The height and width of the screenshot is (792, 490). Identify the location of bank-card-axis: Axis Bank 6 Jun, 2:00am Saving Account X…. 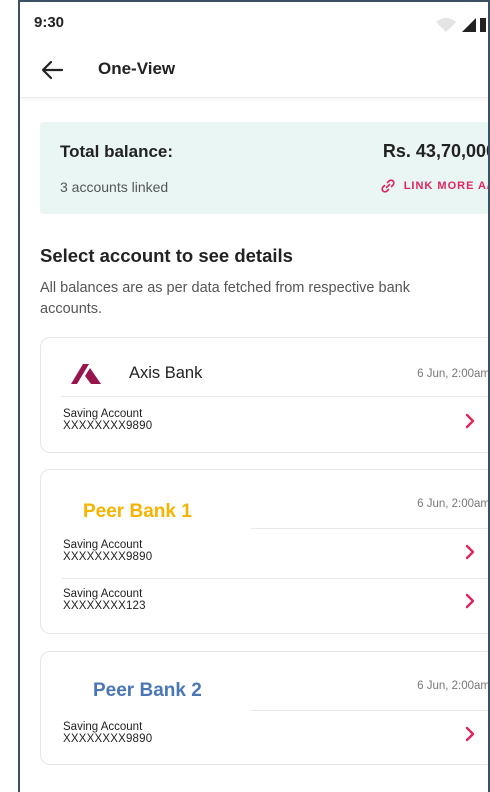
(265, 395).